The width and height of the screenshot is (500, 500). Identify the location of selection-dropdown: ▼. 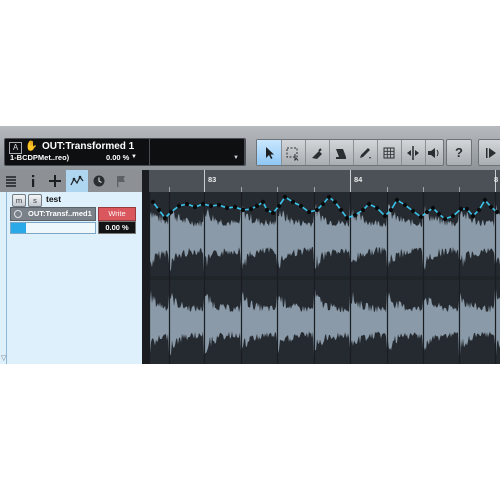
(197, 152).